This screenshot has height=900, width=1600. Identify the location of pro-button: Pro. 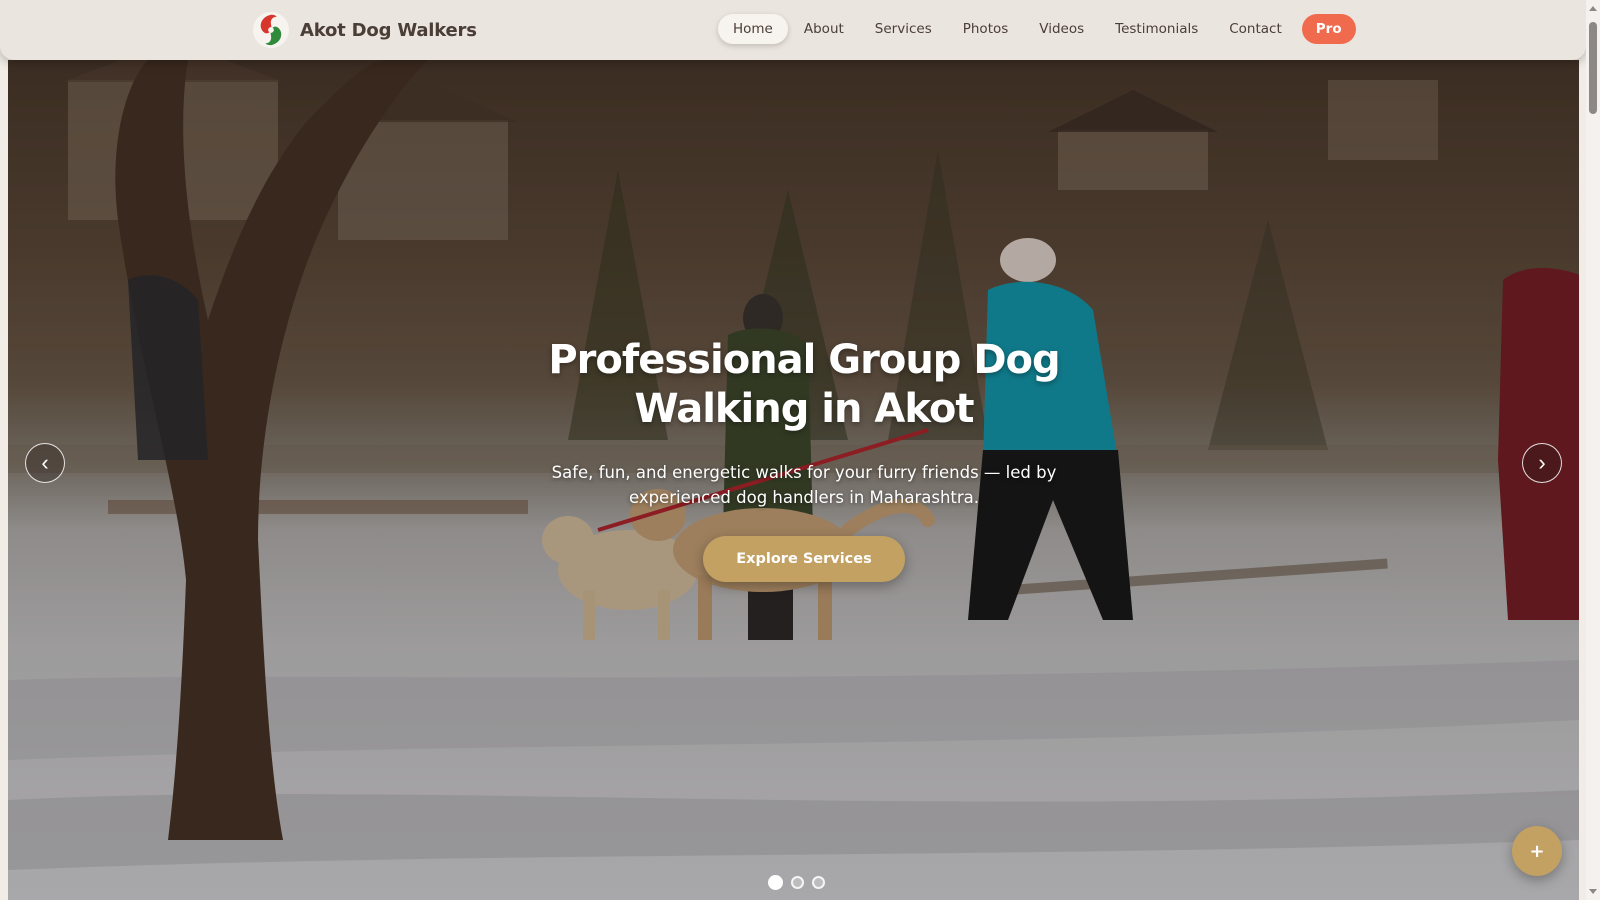
(1328, 29).